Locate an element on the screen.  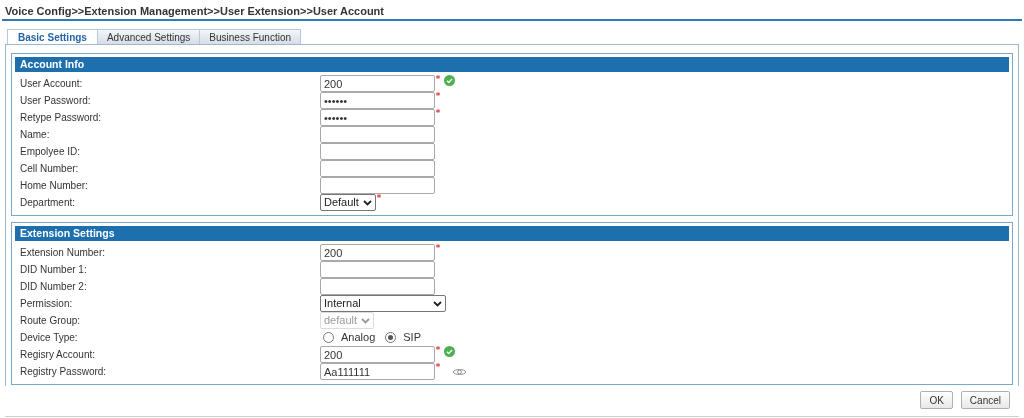
field-label: Home Number: is located at coordinates (54, 186).